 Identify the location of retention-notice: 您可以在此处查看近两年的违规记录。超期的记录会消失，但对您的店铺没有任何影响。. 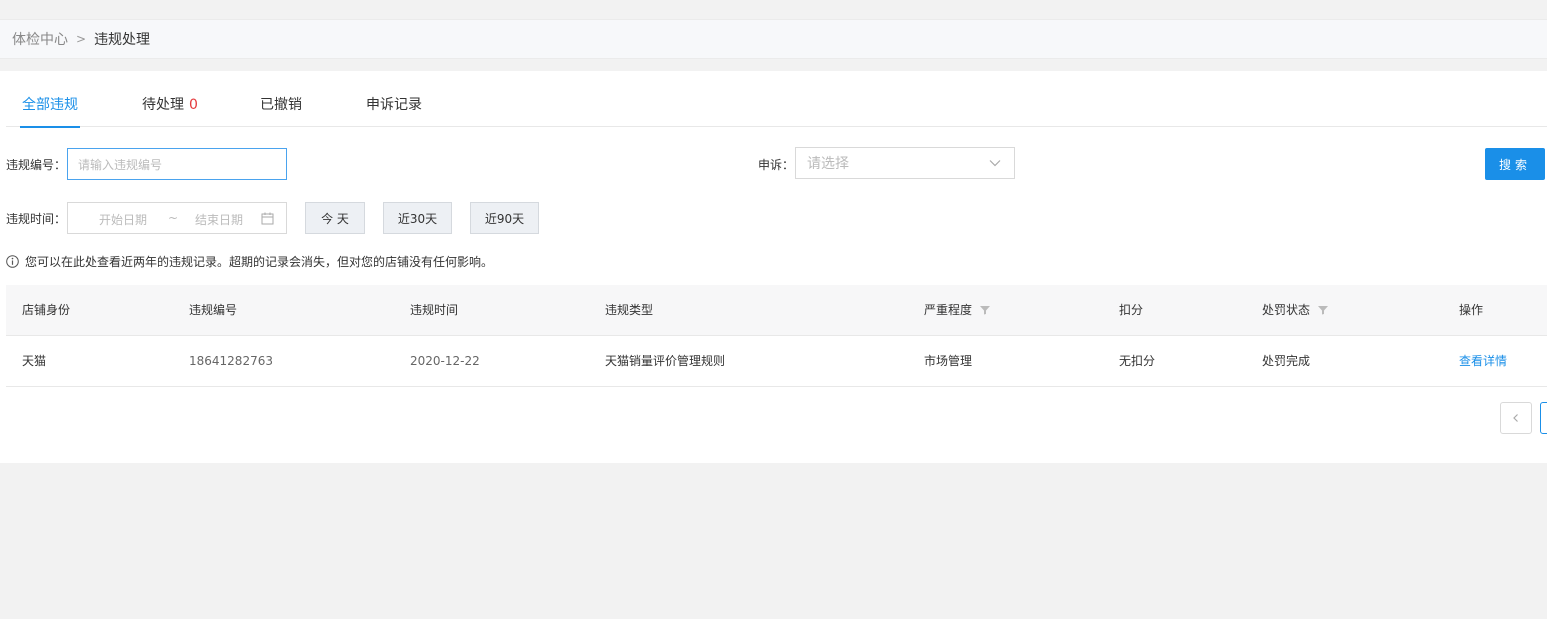
(249, 261).